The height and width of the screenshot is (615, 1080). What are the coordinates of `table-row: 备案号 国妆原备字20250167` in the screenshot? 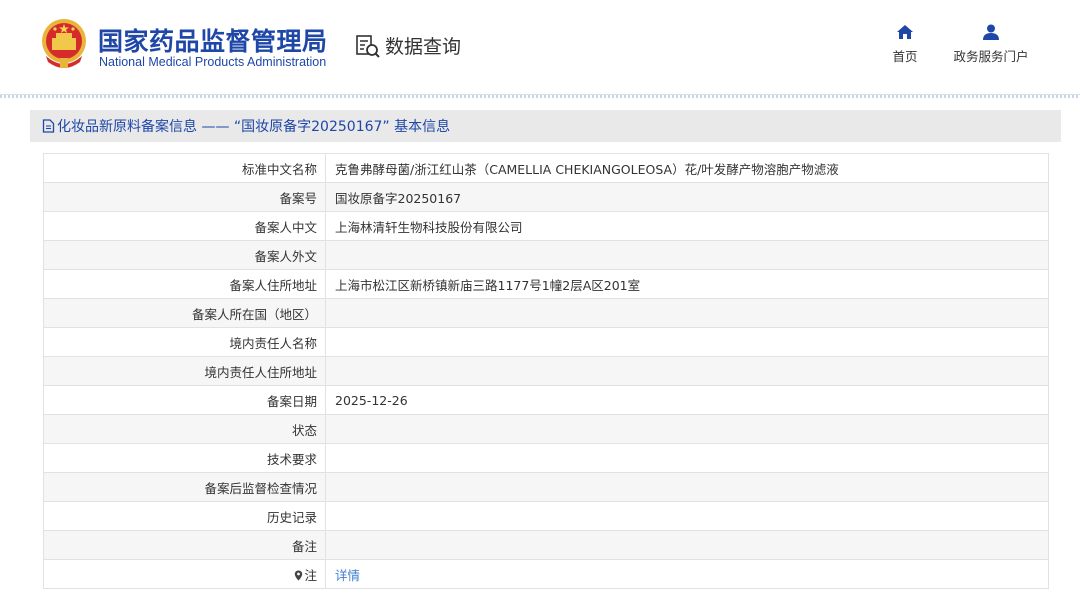 It's located at (546, 197).